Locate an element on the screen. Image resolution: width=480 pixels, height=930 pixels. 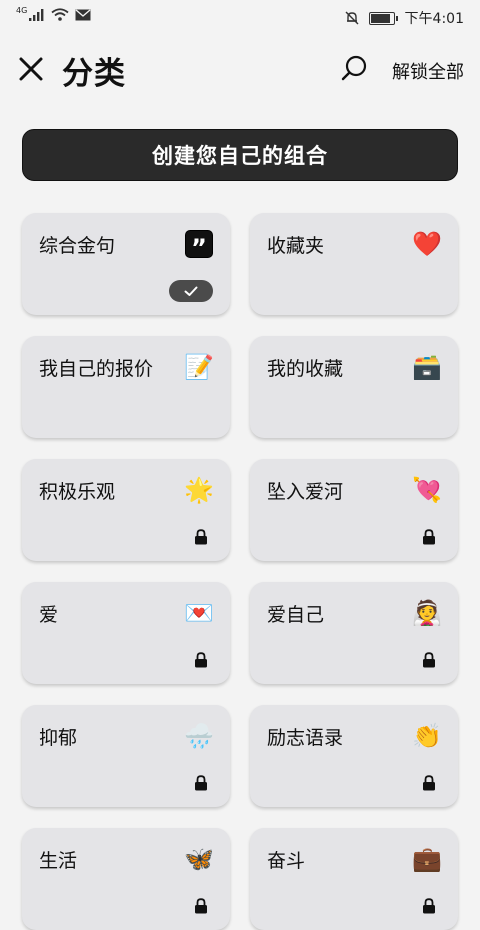
category-label: 坠入爱河 is located at coordinates (305, 492).